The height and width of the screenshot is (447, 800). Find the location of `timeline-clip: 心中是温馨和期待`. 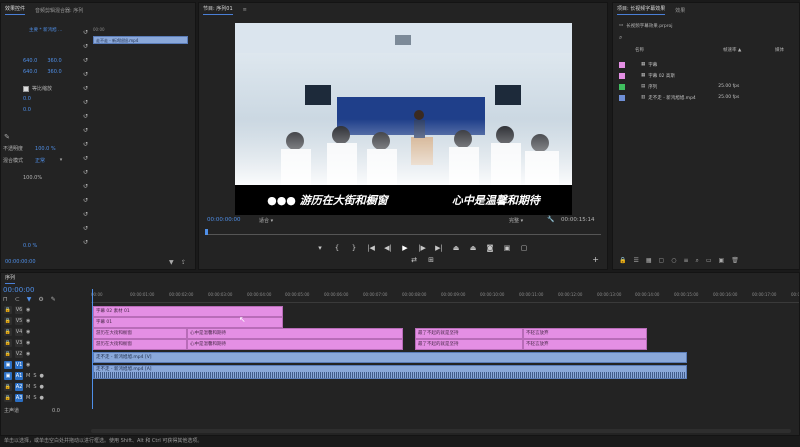

timeline-clip: 心中是温馨和期待 is located at coordinates (295, 344).